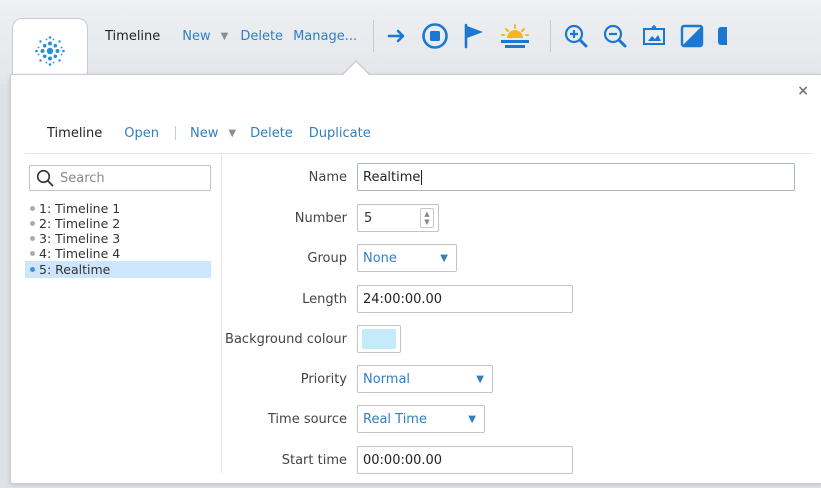 The width and height of the screenshot is (821, 488). What do you see at coordinates (45, 178) in the screenshot?
I see `search-icon` at bounding box center [45, 178].